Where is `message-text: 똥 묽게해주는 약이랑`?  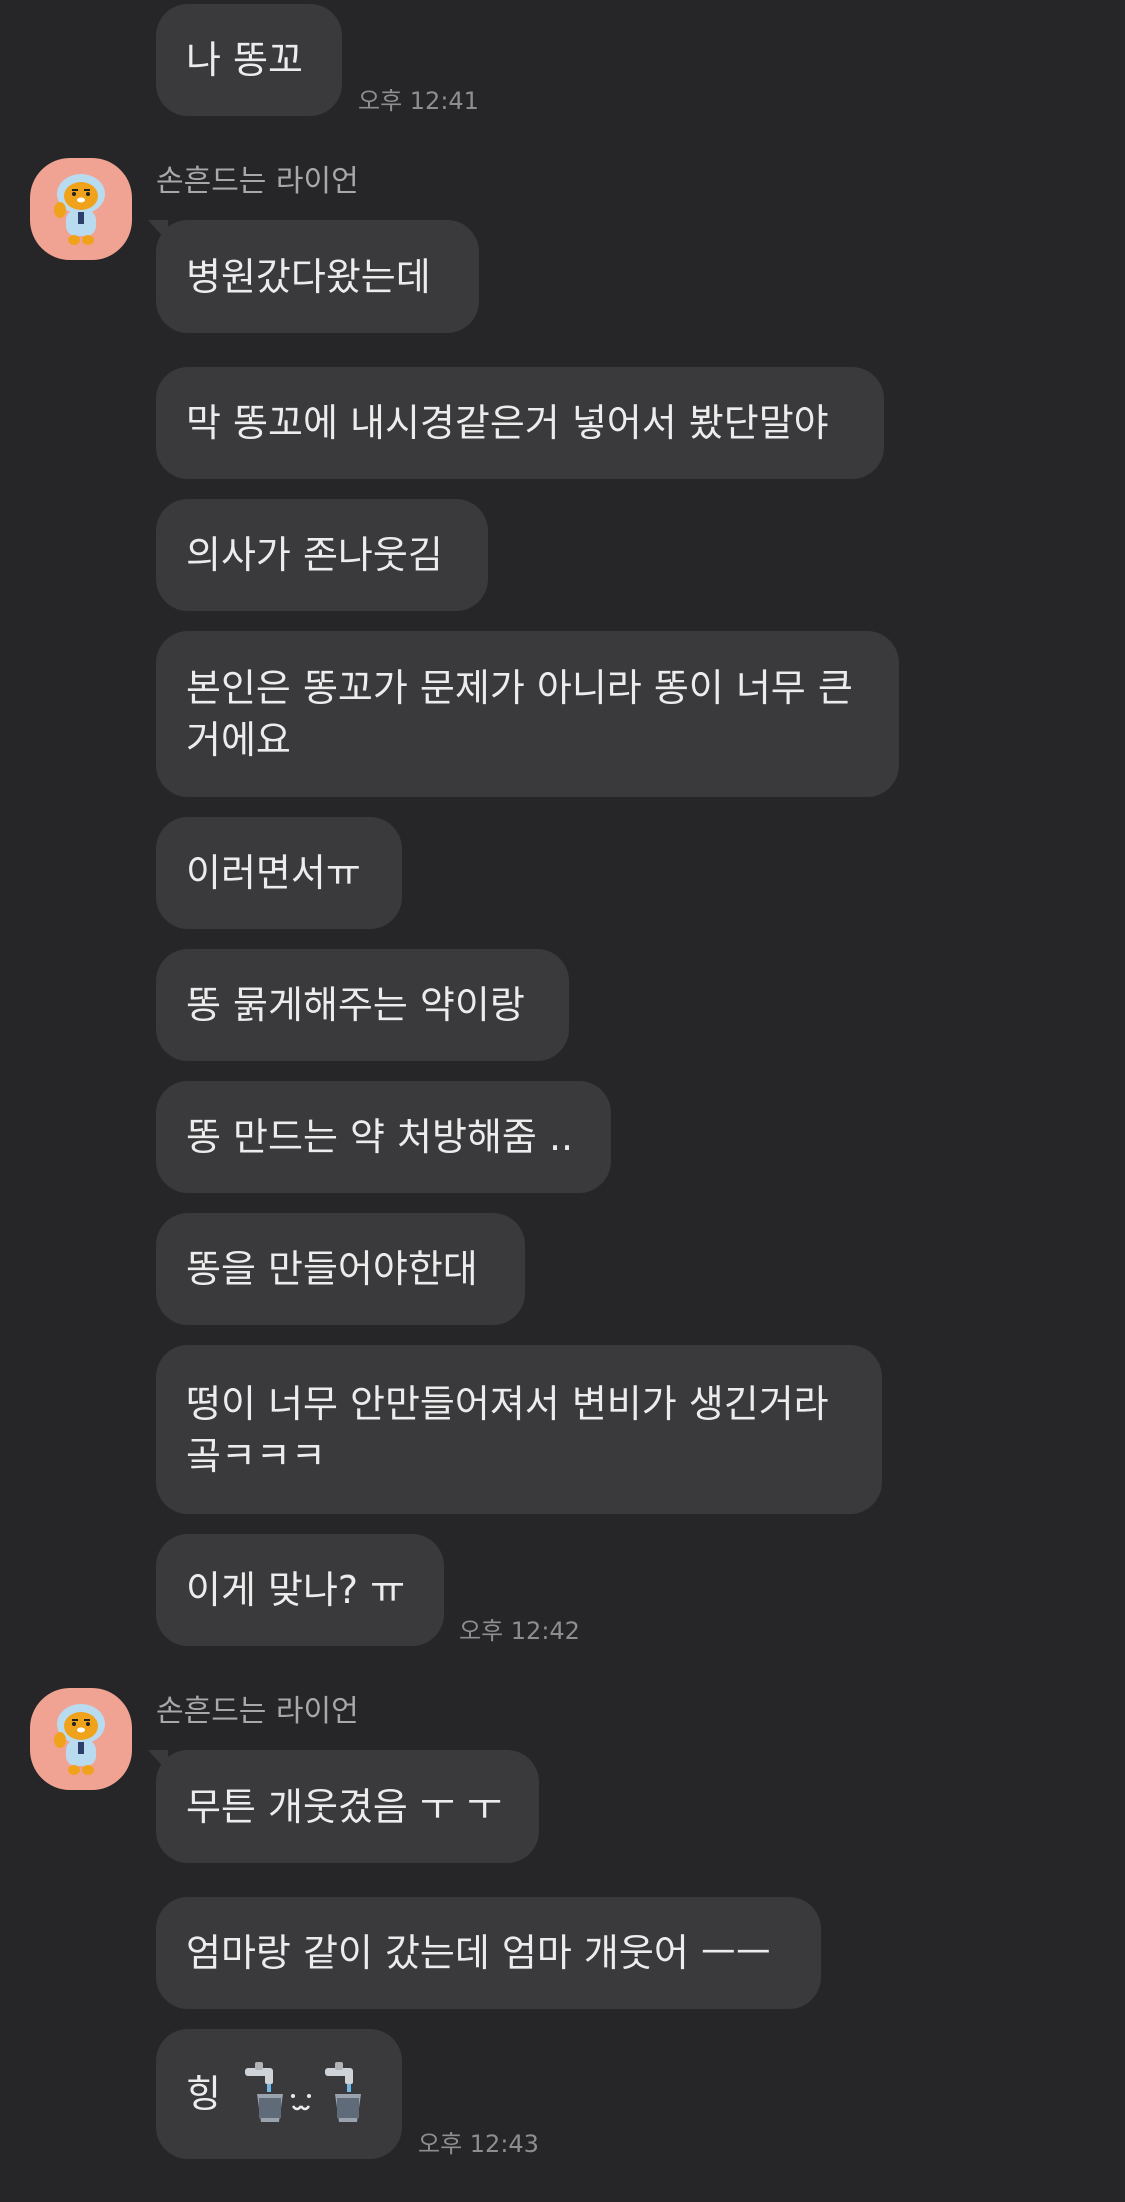 message-text: 똥 묽게해주는 약이랑 is located at coordinates (355, 1005).